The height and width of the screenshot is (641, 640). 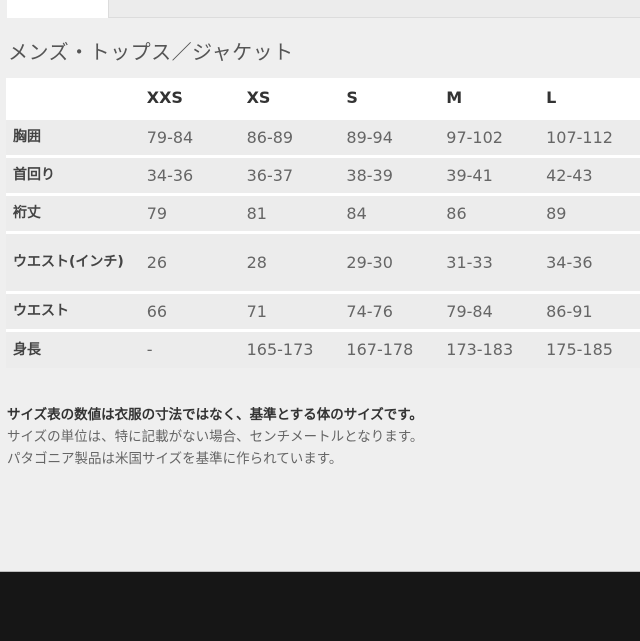 I want to click on table-row: 身長 - 165-173 167-178 173-183 175-185, so click(x=323, y=349).